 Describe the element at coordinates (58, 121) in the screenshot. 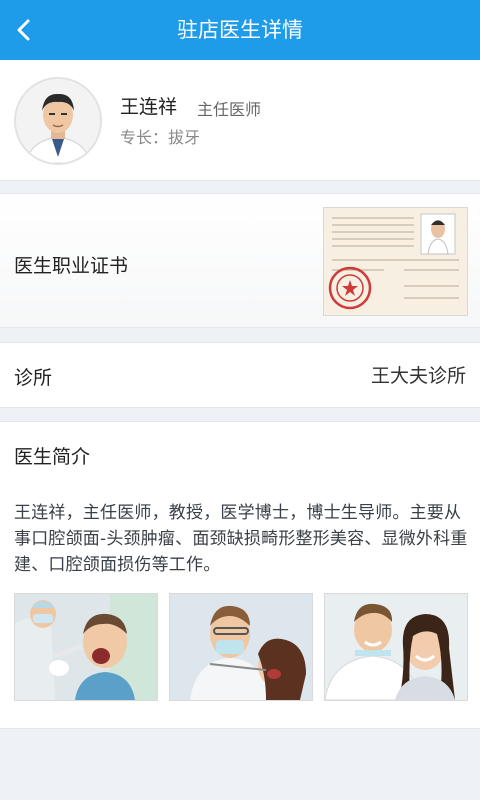

I see `doctor-avatar` at that location.